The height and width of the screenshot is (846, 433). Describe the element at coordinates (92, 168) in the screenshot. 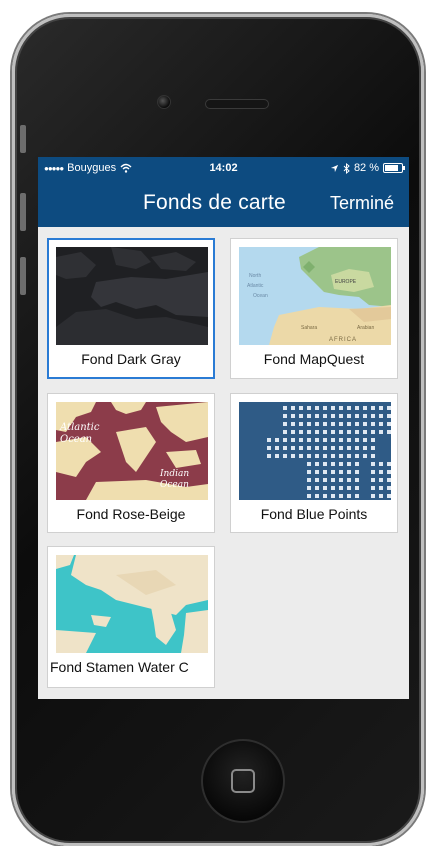

I see `carrier-name: Bouygues` at that location.